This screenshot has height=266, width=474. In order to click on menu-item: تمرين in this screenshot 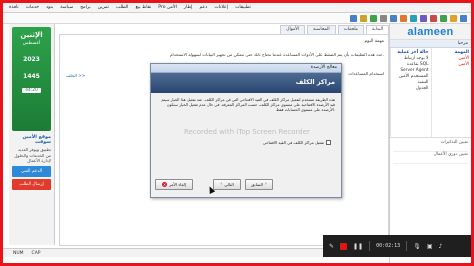, I will do `click(103, 7)`.